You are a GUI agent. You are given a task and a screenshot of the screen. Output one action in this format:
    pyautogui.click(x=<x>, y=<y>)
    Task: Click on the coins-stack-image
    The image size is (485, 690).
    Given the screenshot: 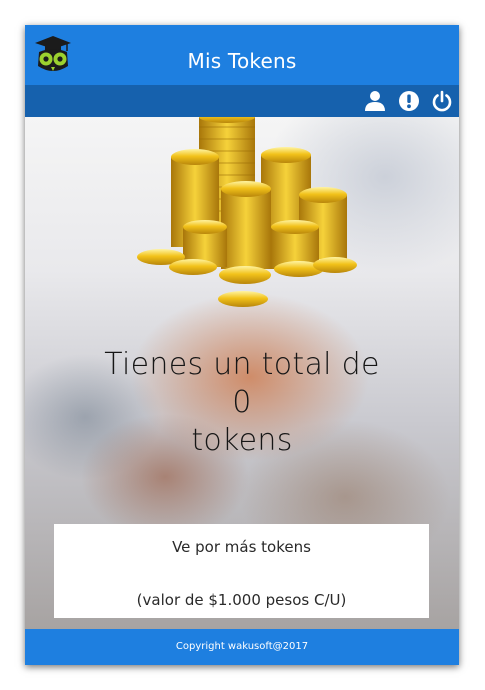 What is the action you would take?
    pyautogui.click(x=247, y=212)
    